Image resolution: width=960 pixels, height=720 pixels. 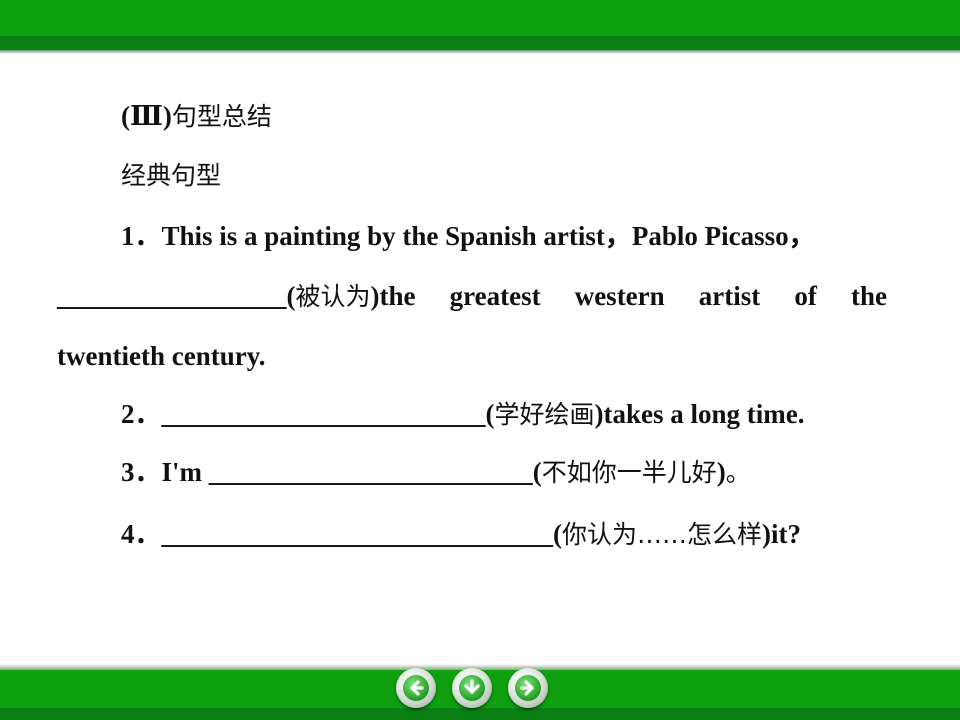 I want to click on section-heading: (Ⅲ)句型总结, so click(x=196, y=116).